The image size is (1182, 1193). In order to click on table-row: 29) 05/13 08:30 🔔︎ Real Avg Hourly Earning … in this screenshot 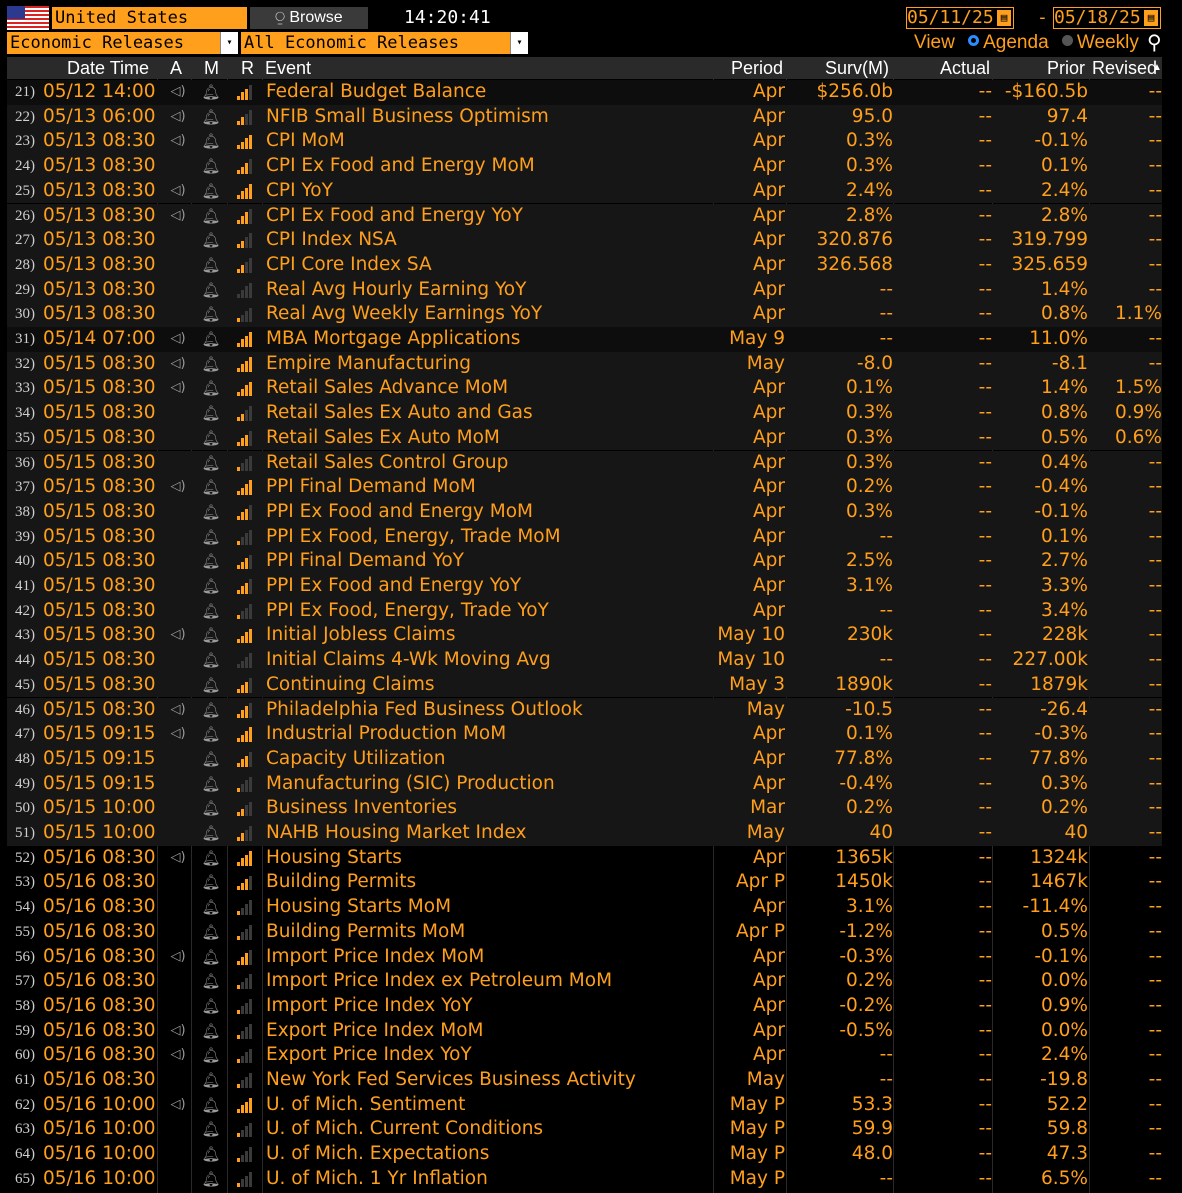, I will do `click(584, 290)`.